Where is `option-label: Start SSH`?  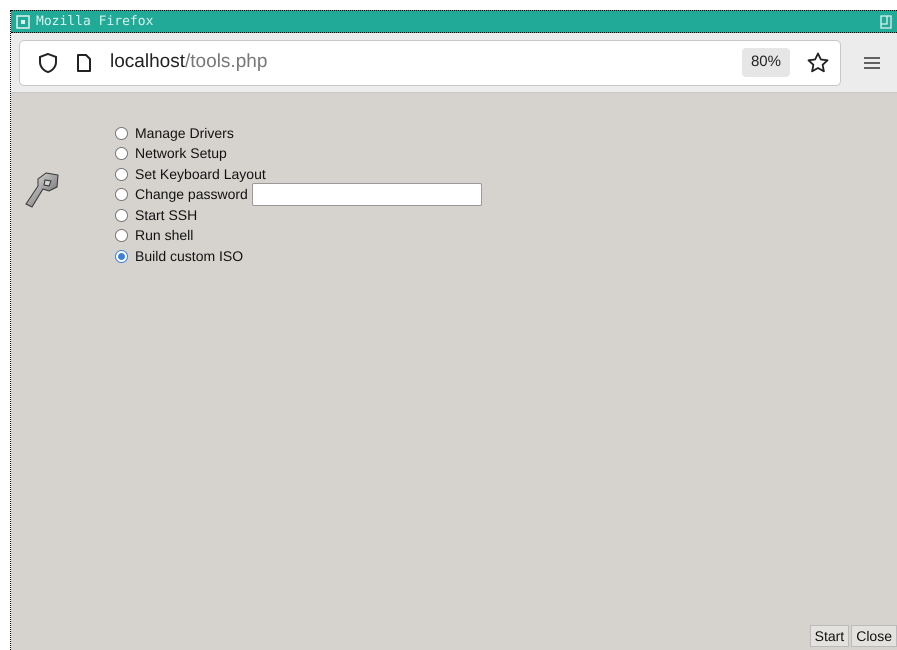 option-label: Start SSH is located at coordinates (166, 215).